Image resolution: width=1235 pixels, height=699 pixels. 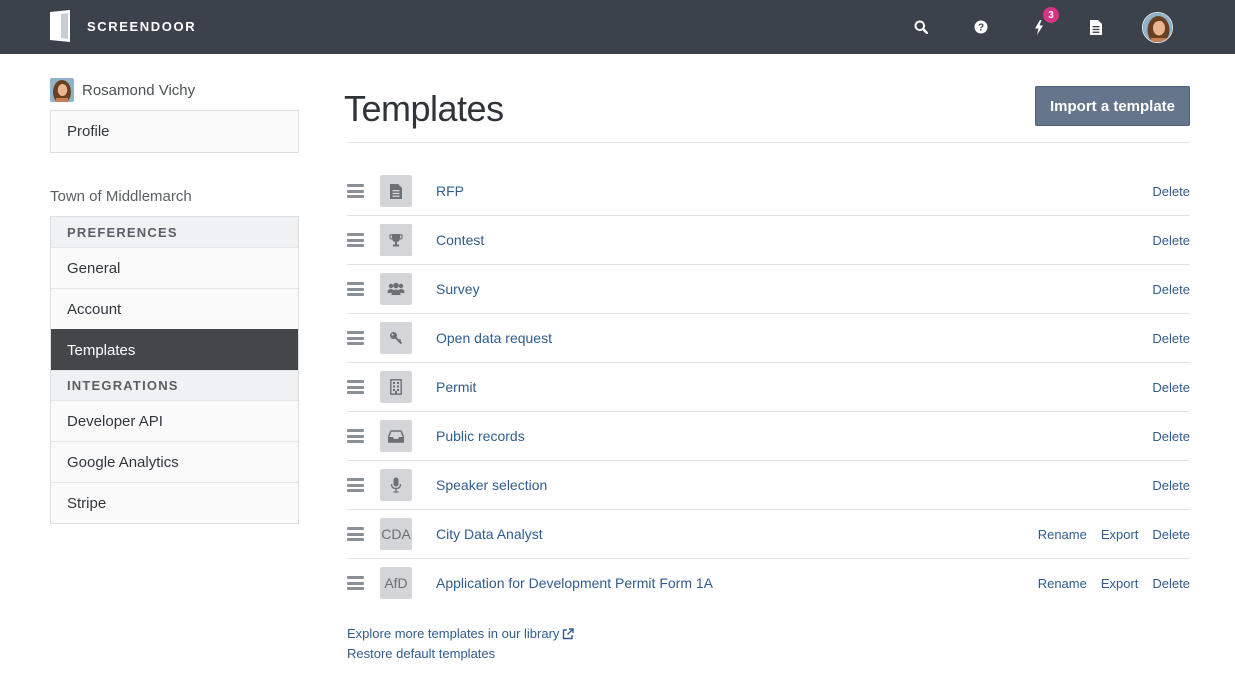 What do you see at coordinates (174, 232) in the screenshot?
I see `section-header-preferences: PREFERENCES` at bounding box center [174, 232].